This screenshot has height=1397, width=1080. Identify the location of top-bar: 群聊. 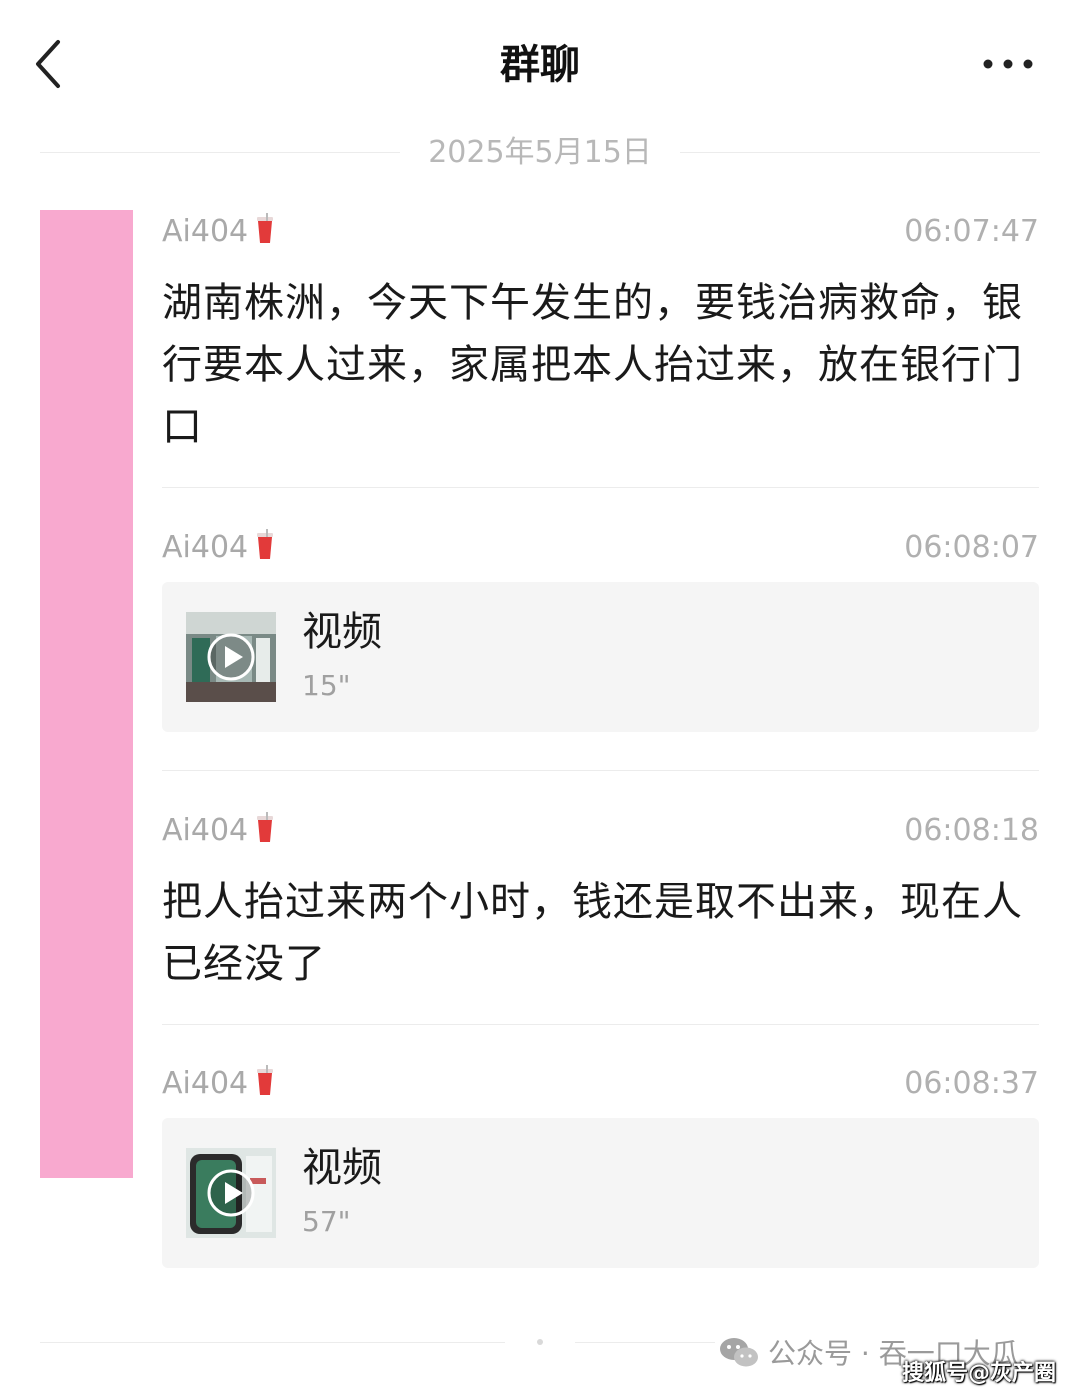
(540, 65).